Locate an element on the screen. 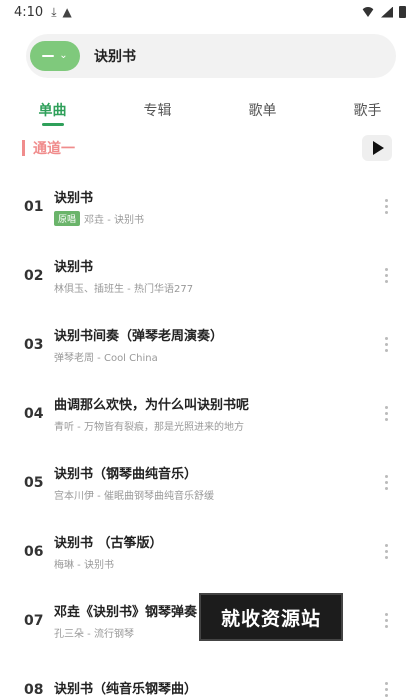  song-title: 诀别书间奏（弹琴老周演奏） is located at coordinates (139, 336).